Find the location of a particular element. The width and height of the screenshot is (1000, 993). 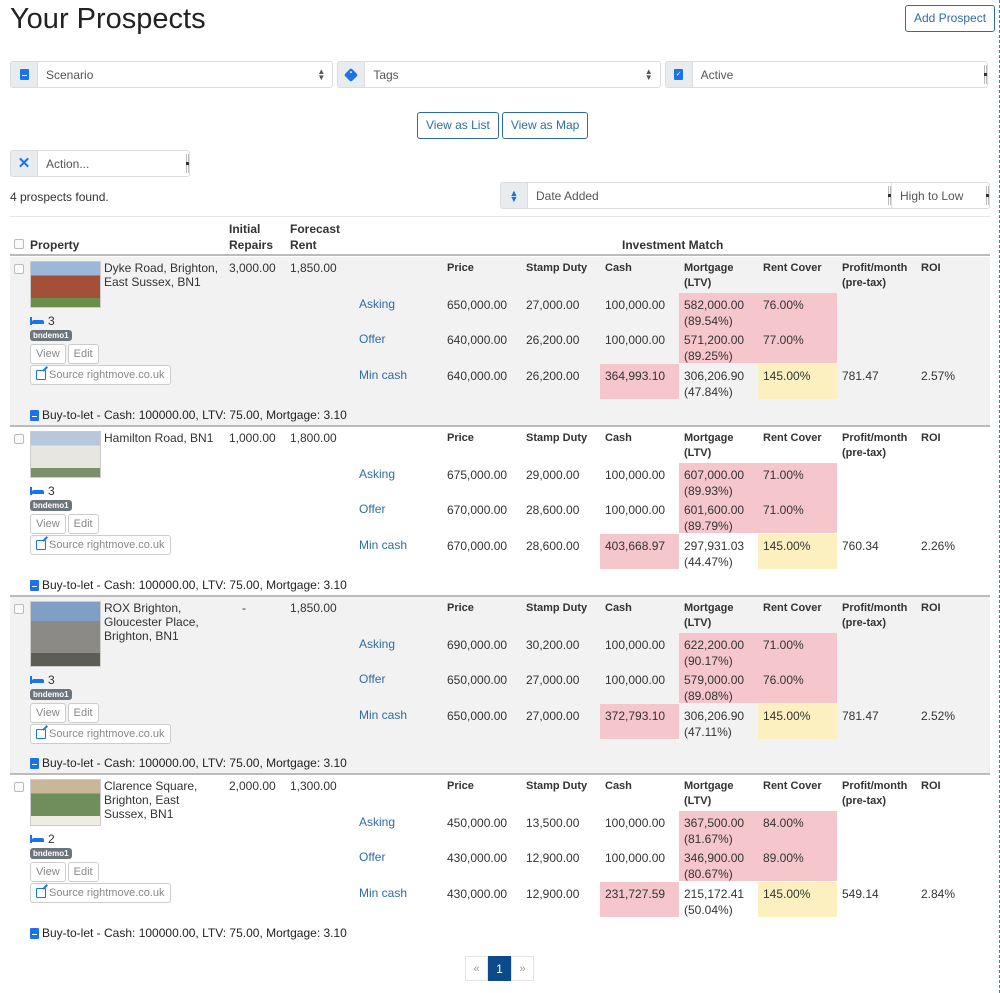

bedroom-count: 2 is located at coordinates (51, 839).